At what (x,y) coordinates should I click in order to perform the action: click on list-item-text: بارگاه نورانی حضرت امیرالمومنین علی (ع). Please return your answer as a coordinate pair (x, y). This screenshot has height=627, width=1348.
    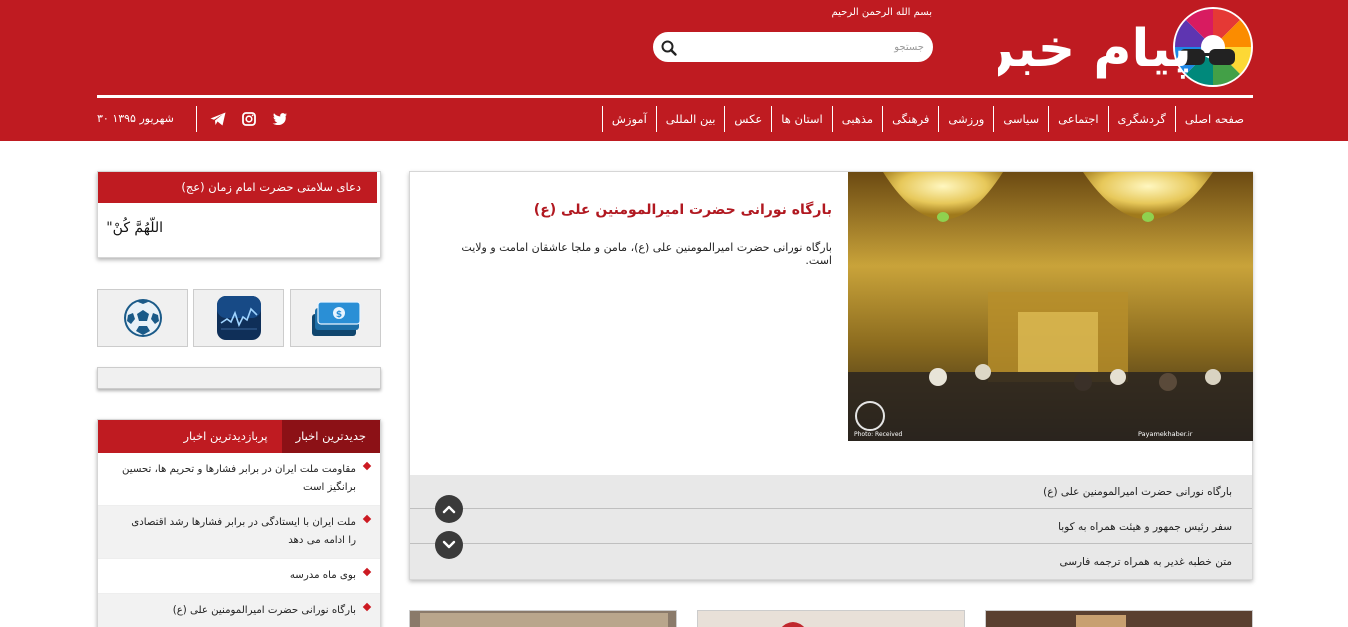
    Looking at the image, I should click on (264, 610).